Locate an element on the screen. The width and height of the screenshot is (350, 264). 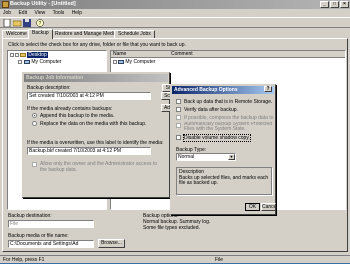
tree-label-my-computer: My Computer is located at coordinates (46, 62).